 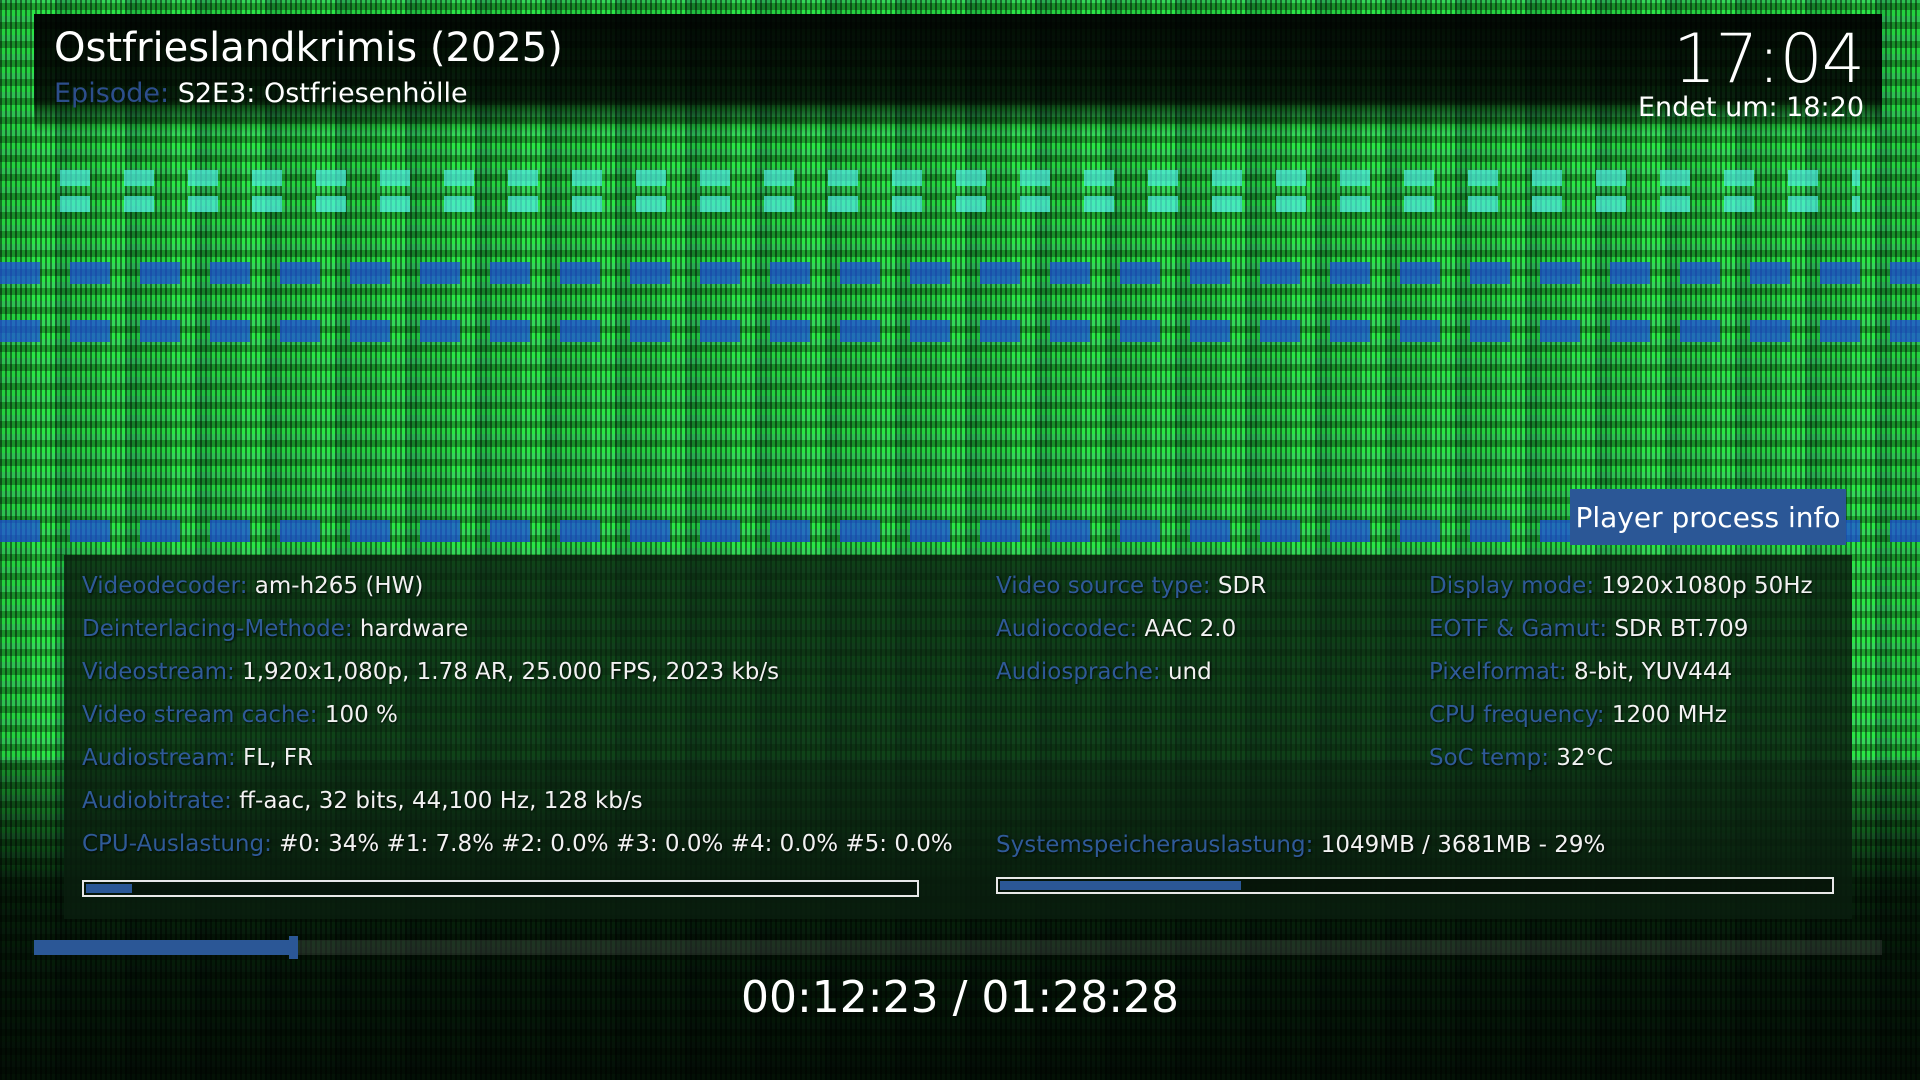 What do you see at coordinates (1103, 586) in the screenshot?
I see `info-key: Video source type:` at bounding box center [1103, 586].